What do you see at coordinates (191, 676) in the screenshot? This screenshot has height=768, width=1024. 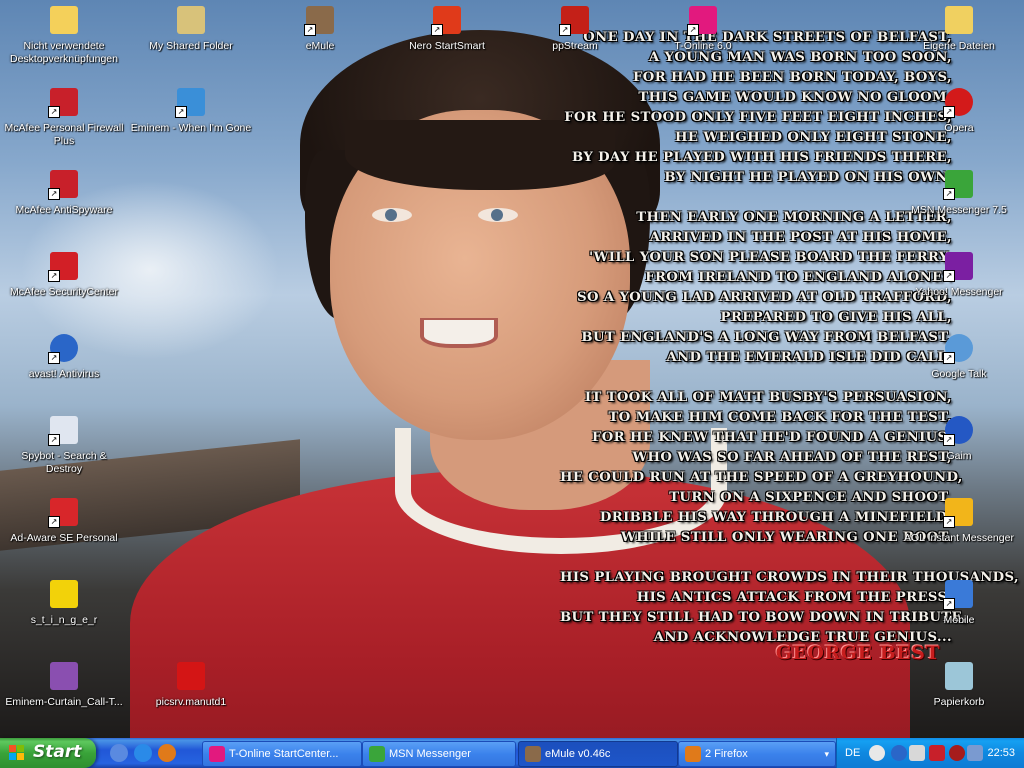 I see `red-splat-icon` at bounding box center [191, 676].